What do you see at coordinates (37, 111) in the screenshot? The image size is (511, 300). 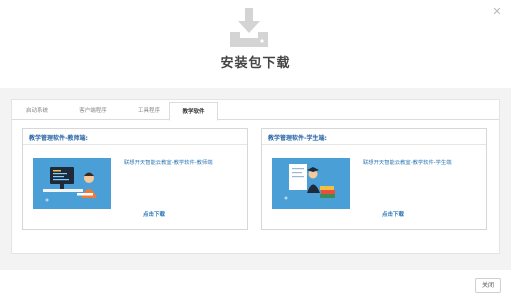 I see `tab-boot-system: 启动系统` at bounding box center [37, 111].